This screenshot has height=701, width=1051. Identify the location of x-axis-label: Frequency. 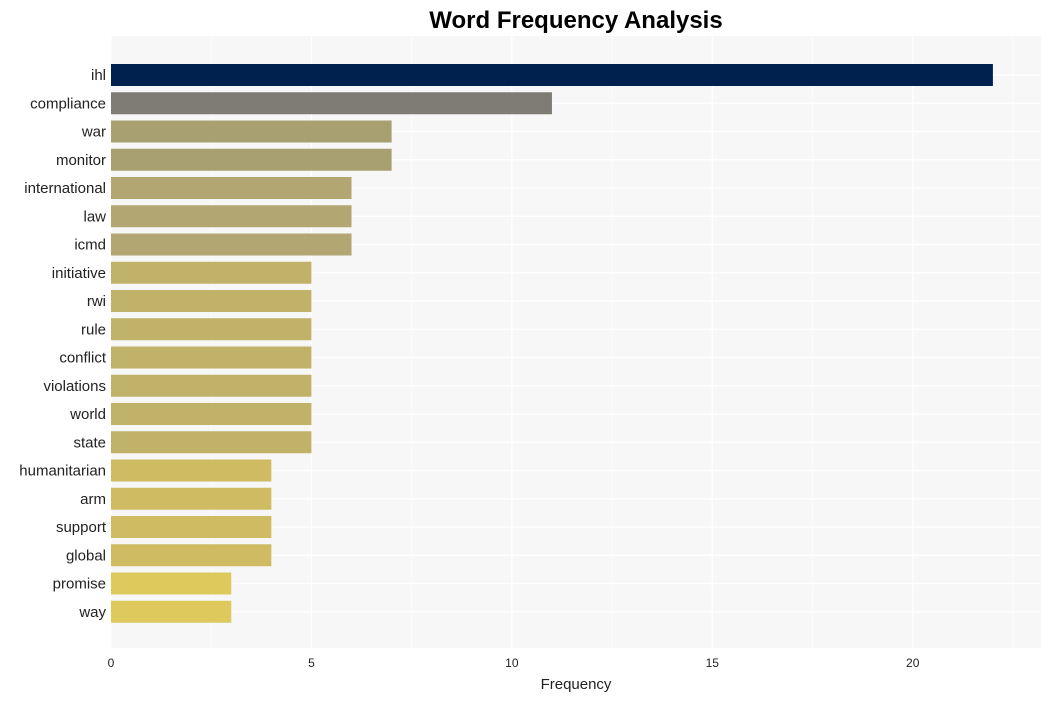
(576, 684).